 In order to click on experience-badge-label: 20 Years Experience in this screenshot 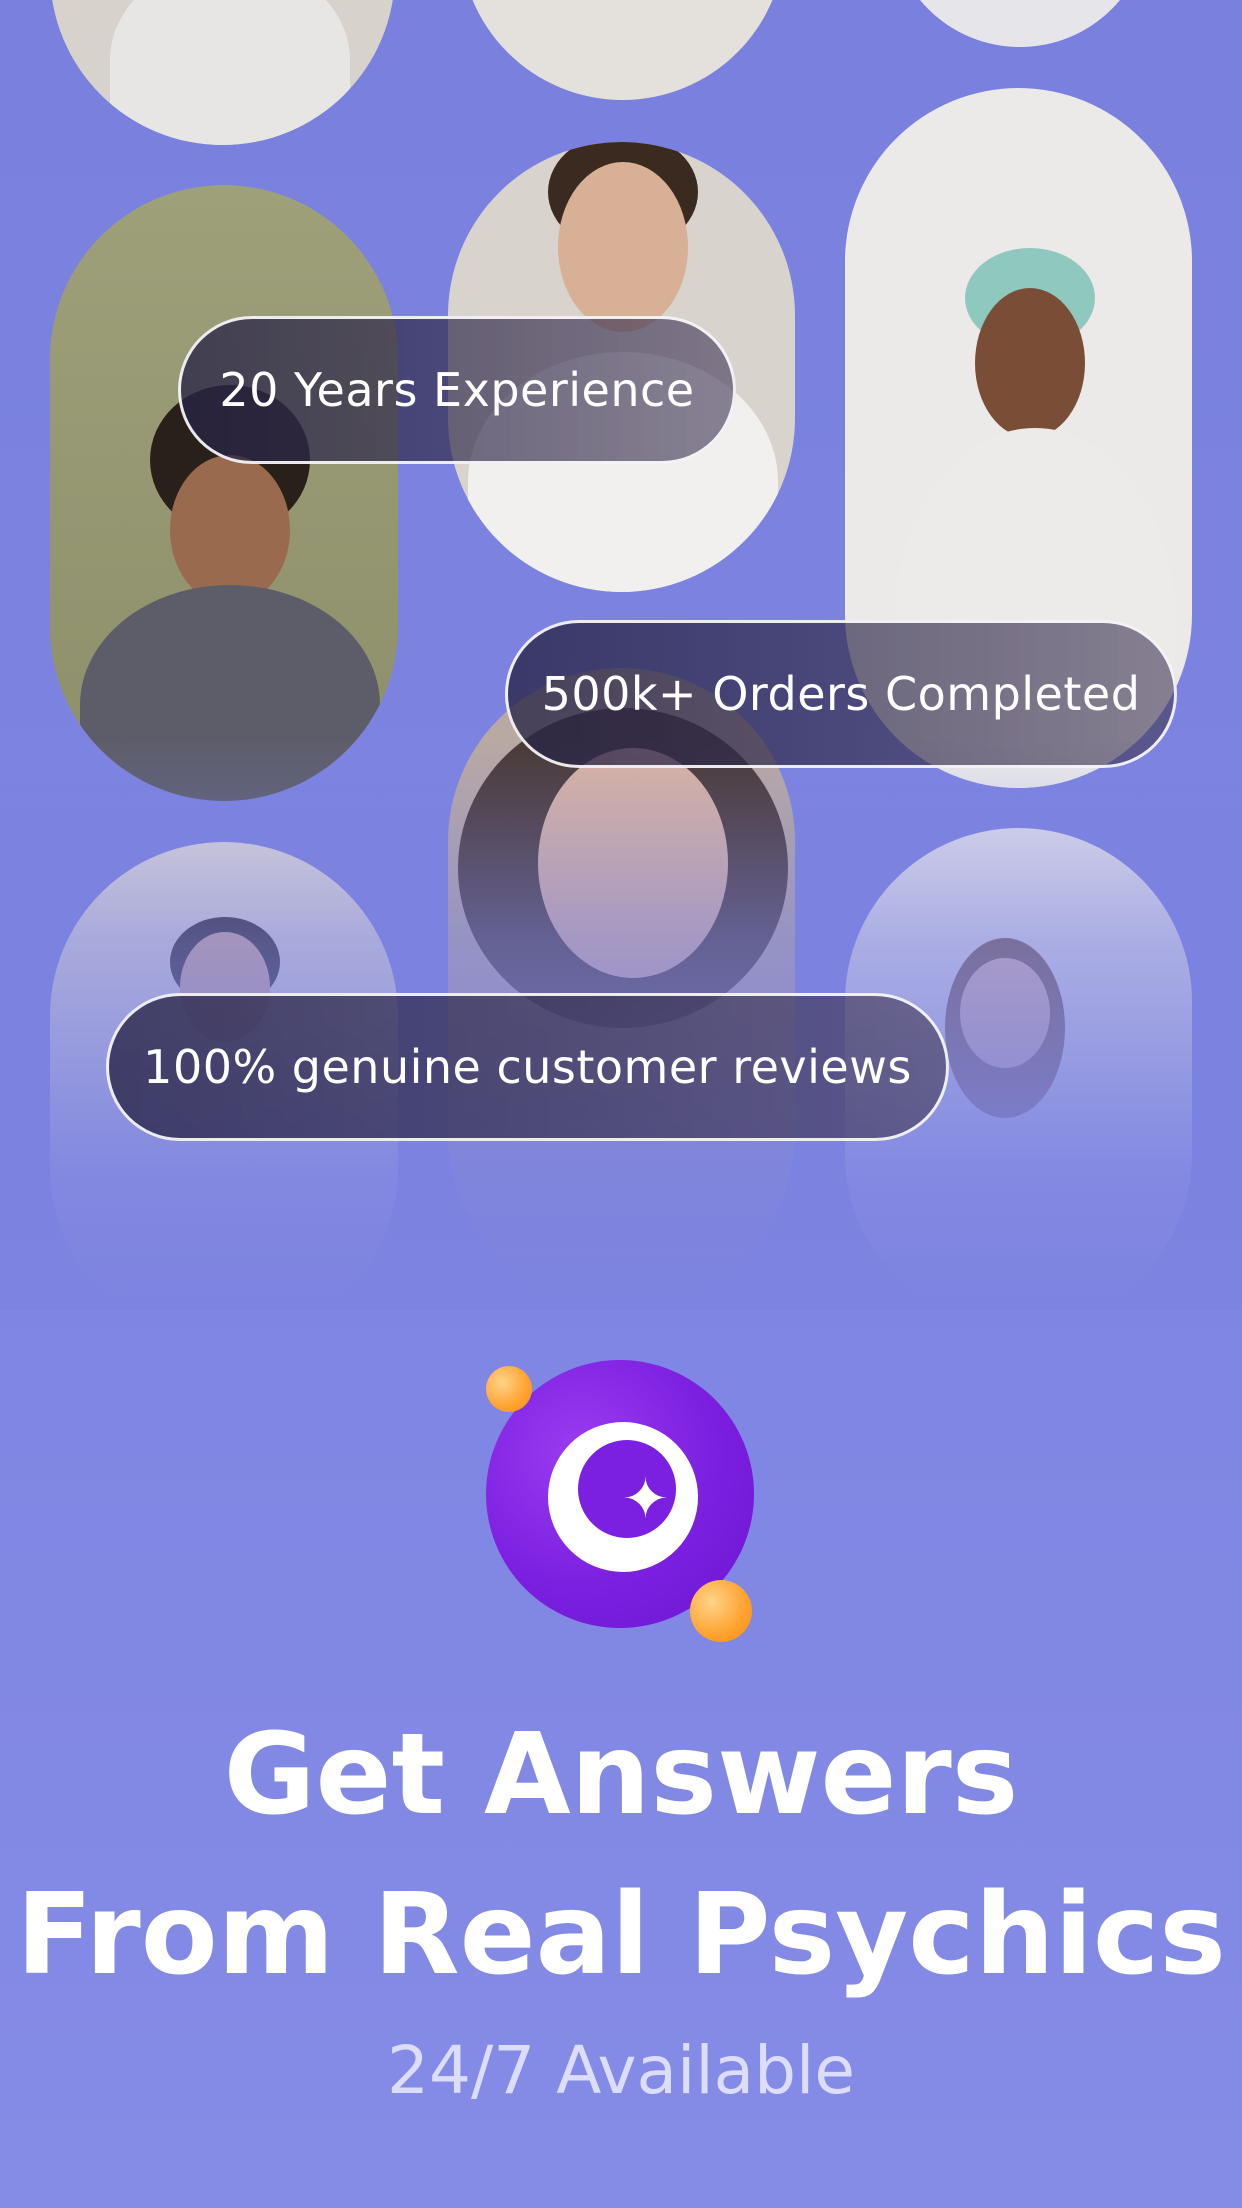, I will do `click(457, 390)`.